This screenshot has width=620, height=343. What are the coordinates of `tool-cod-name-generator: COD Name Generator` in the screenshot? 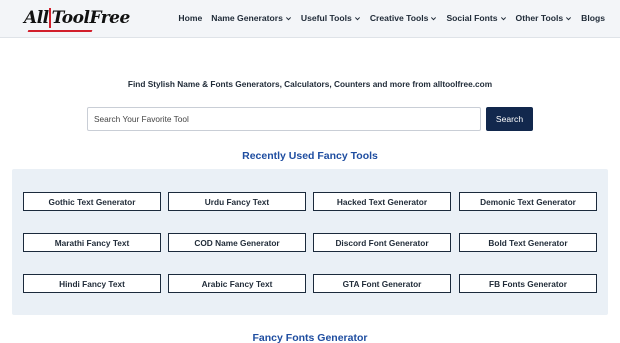 It's located at (237, 242).